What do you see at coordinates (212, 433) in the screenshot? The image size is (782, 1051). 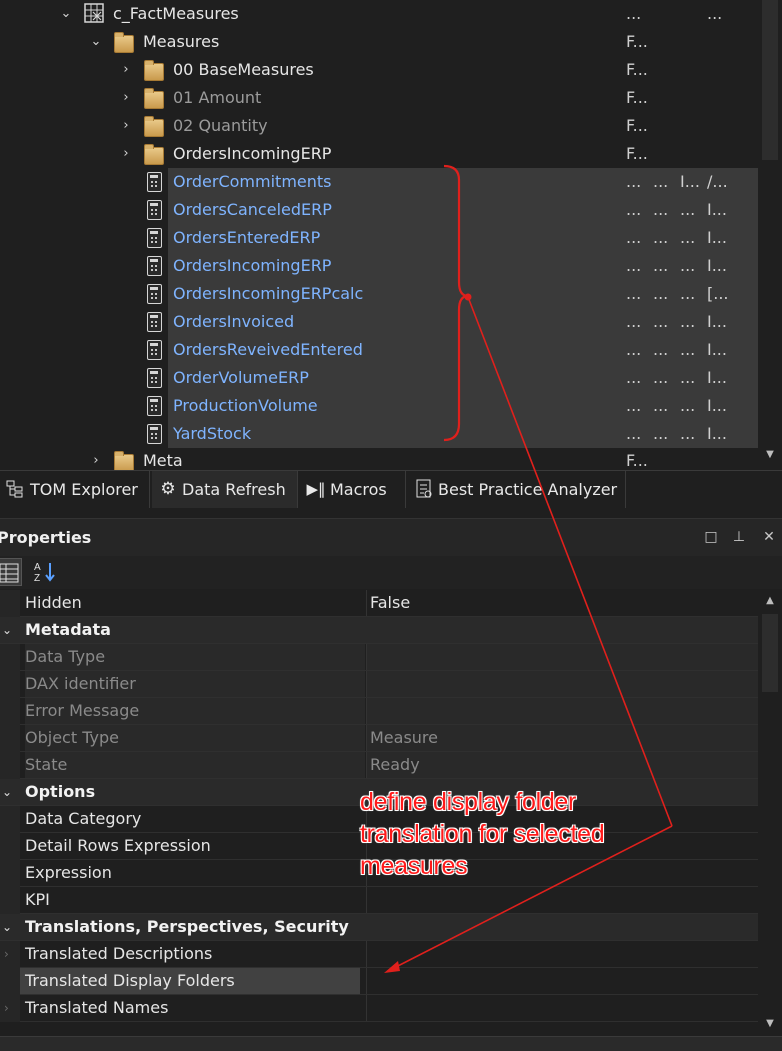 I see `tree-node-label: YardStock` at bounding box center [212, 433].